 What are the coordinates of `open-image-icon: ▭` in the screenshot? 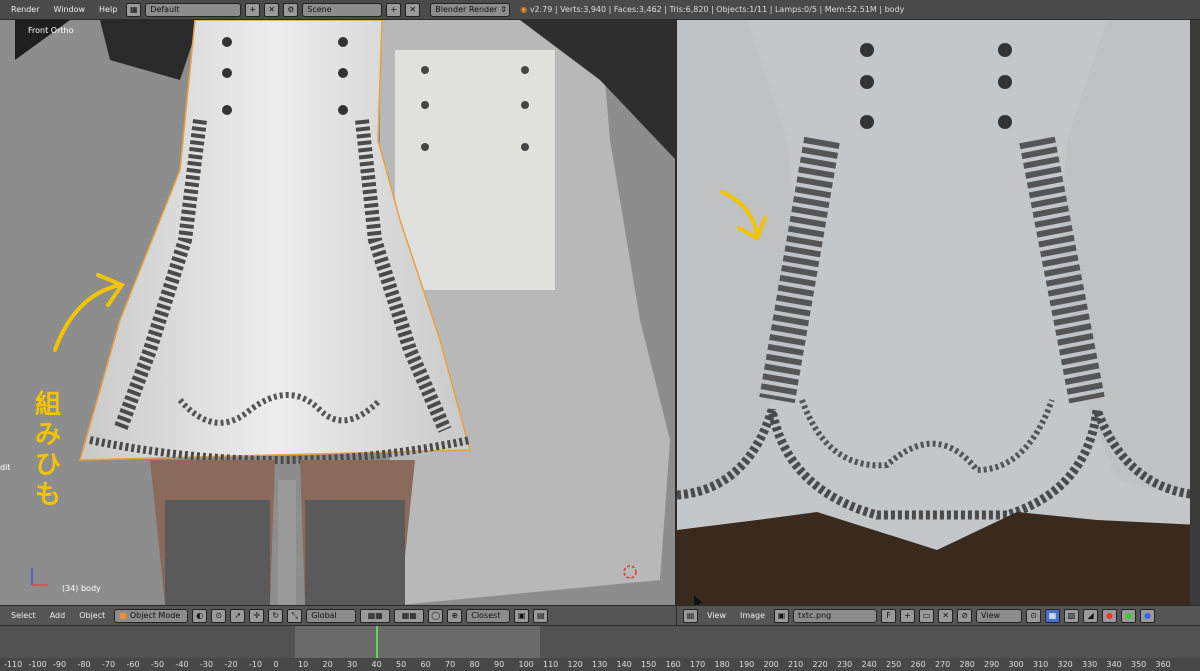 It's located at (927, 615).